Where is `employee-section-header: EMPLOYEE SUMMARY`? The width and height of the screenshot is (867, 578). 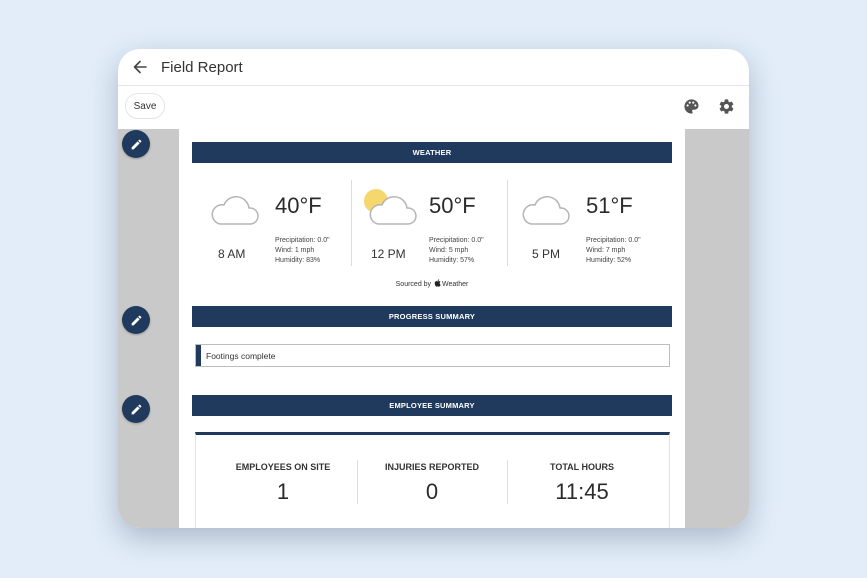 employee-section-header: EMPLOYEE SUMMARY is located at coordinates (432, 405).